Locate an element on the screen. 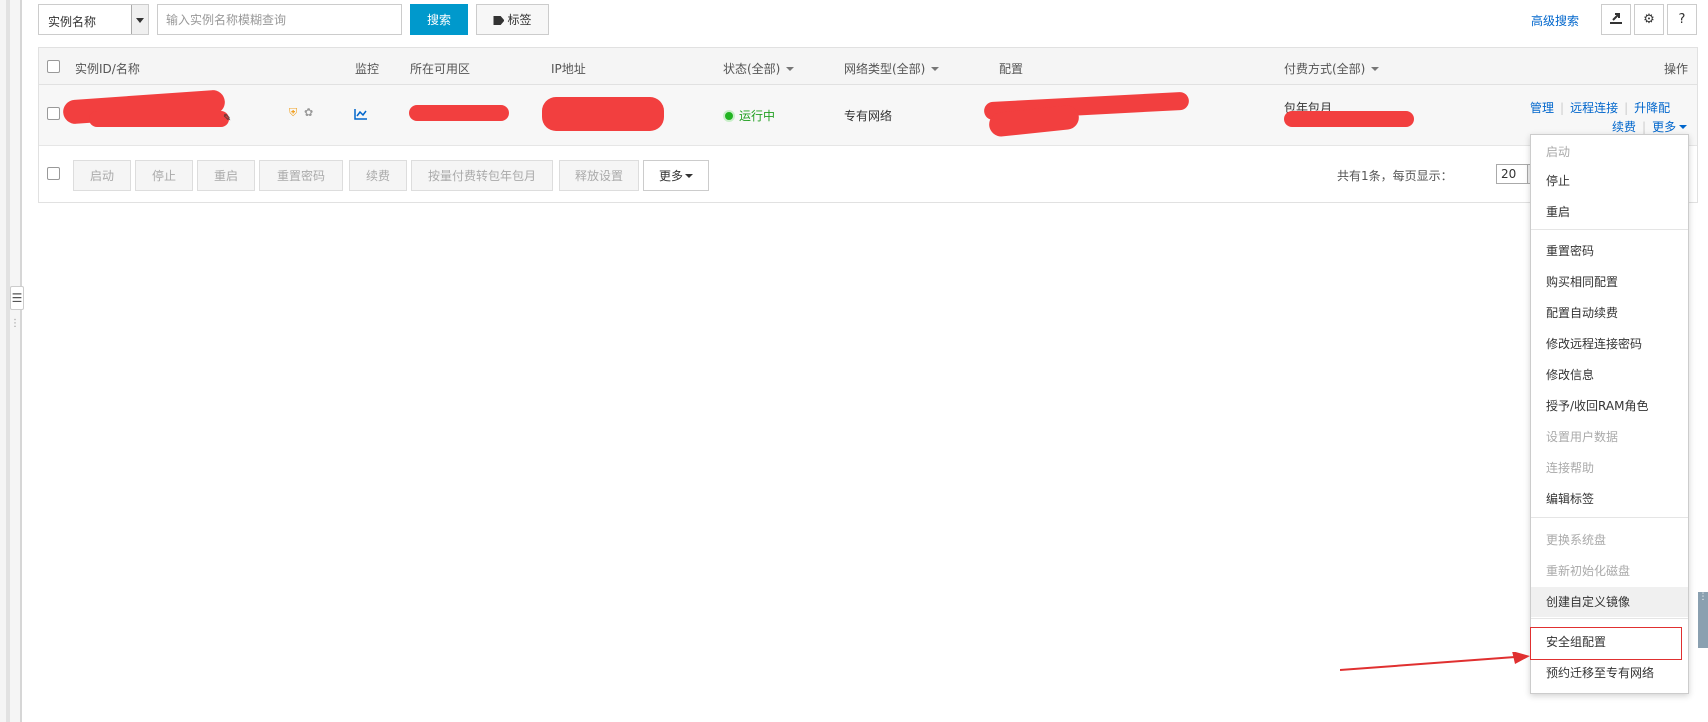 This screenshot has height=722, width=1708. plugin-icon: ✿ is located at coordinates (308, 112).